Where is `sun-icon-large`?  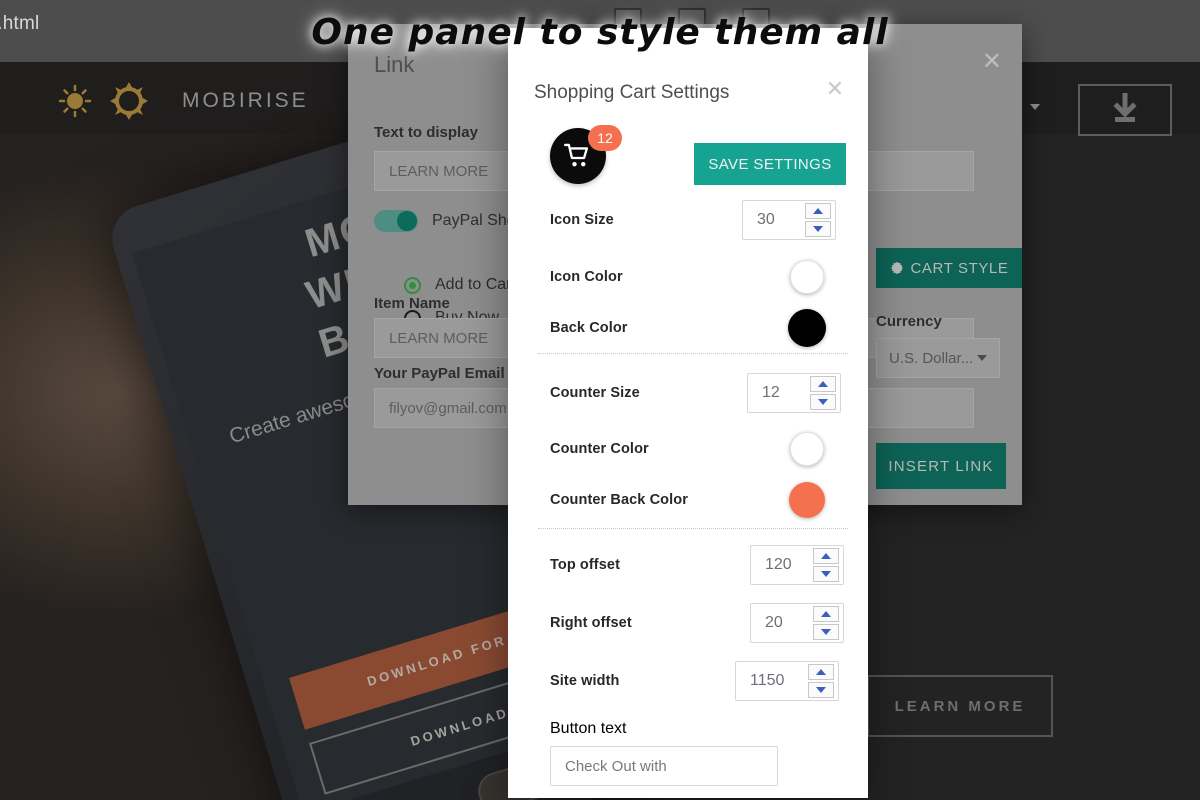
sun-icon-large is located at coordinates (129, 101).